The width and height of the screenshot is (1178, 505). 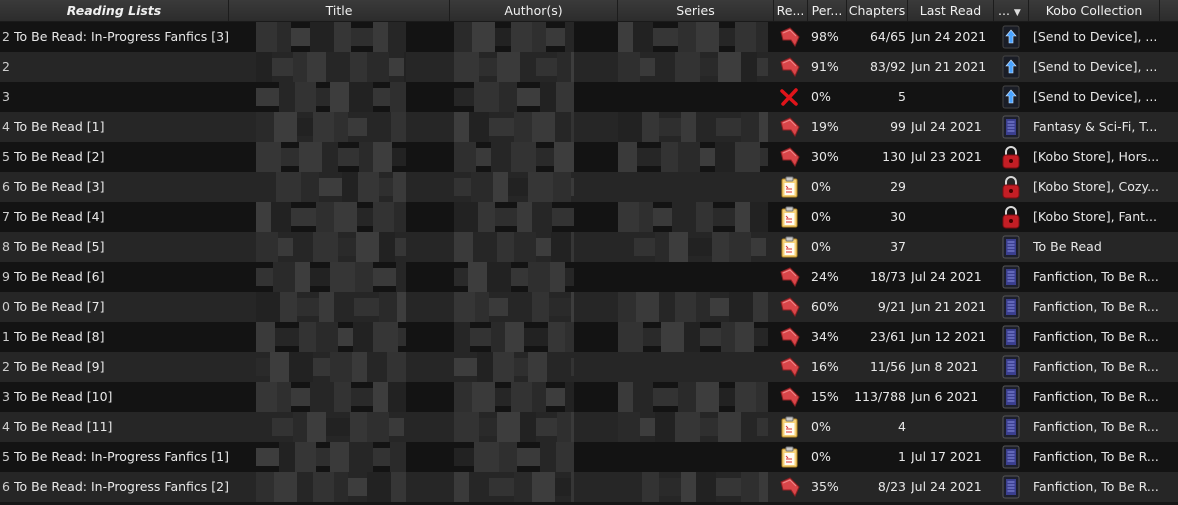 What do you see at coordinates (1017, 13) in the screenshot?
I see `sort-descending-icon: ▼` at bounding box center [1017, 13].